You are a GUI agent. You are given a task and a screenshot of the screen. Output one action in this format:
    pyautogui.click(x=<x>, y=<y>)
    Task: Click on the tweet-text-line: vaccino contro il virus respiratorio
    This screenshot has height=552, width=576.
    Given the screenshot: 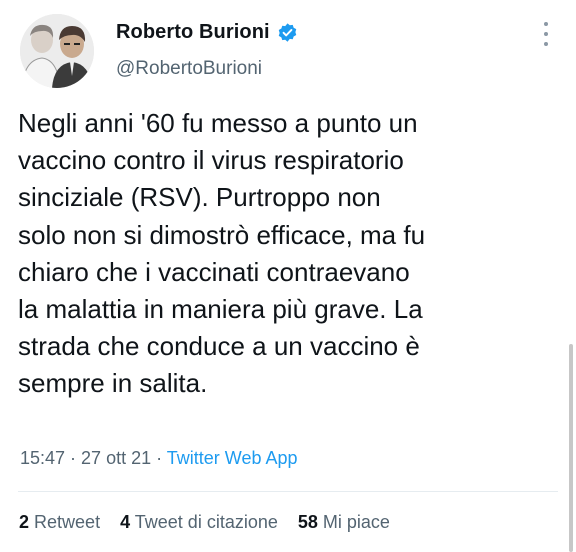 What is the action you would take?
    pyautogui.click(x=211, y=160)
    